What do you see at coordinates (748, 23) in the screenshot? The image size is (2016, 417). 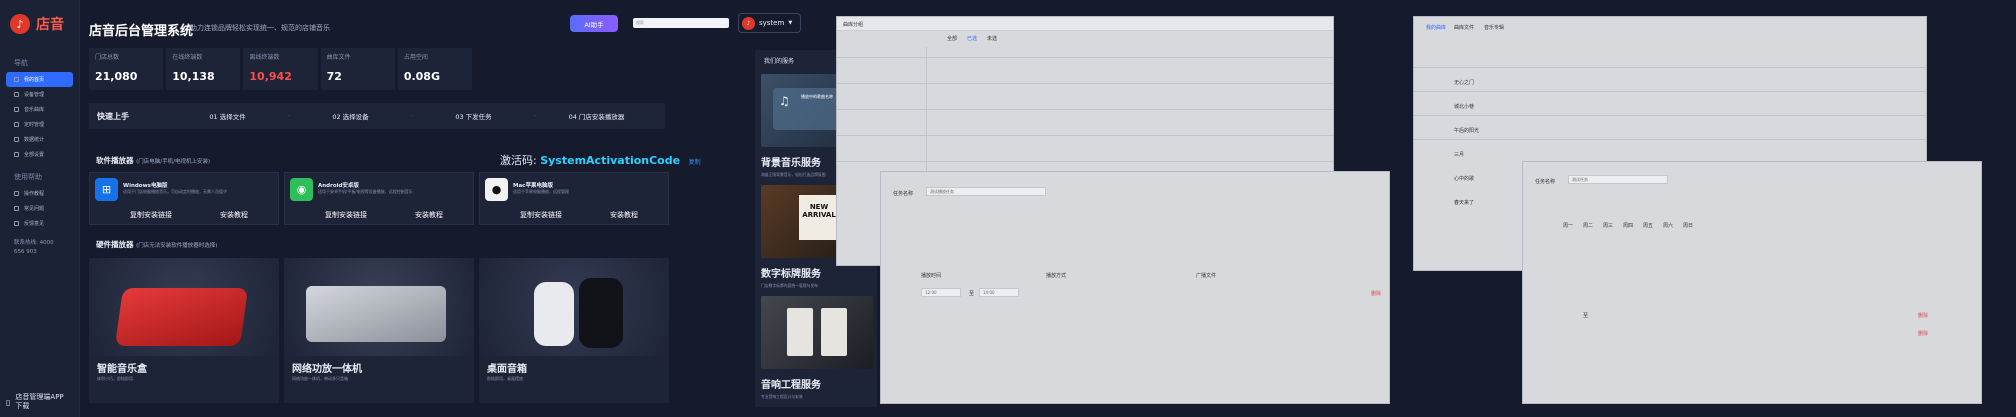 I see `avatar: ♪` at bounding box center [748, 23].